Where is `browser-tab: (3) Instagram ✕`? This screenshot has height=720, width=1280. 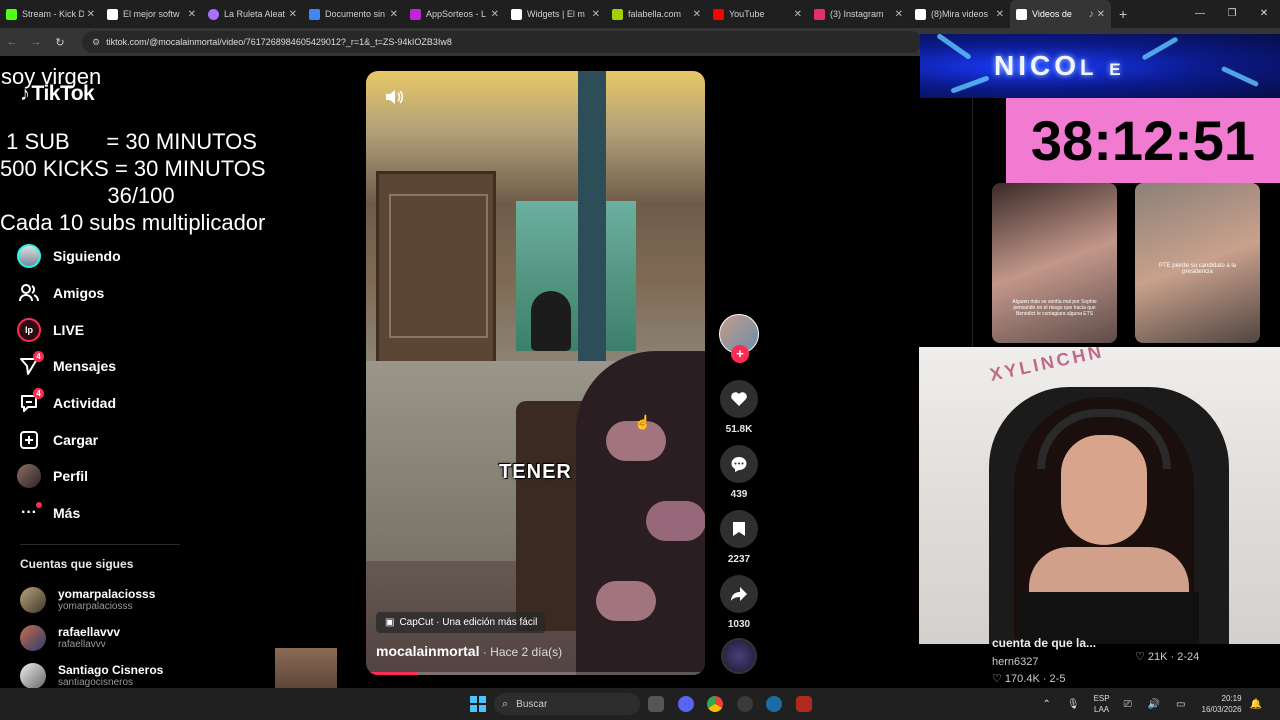
browser-tab: (3) Instagram ✕ is located at coordinates (858, 14).